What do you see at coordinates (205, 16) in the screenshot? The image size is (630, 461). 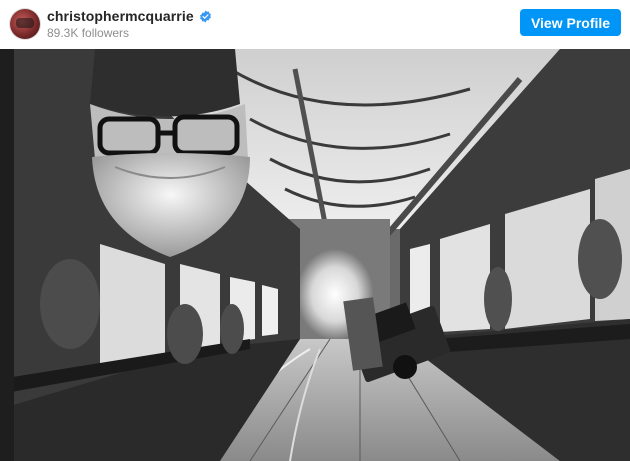 I see `verified-badge-icon` at bounding box center [205, 16].